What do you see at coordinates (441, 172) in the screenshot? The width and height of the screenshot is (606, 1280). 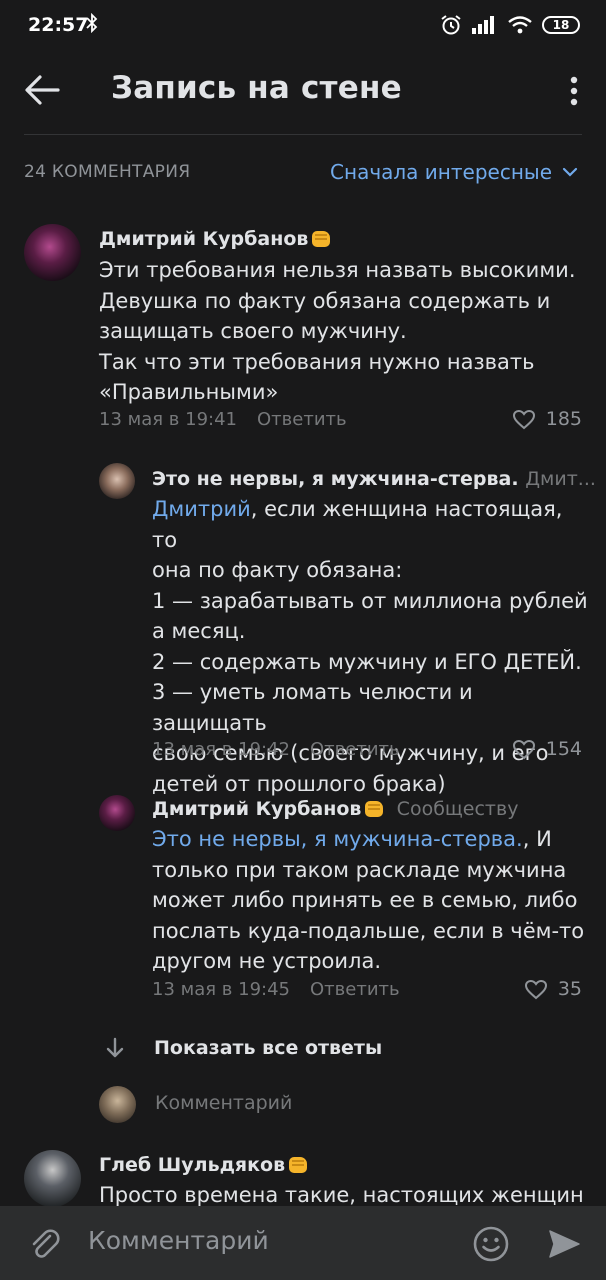 I see `sort-label: Сначала интересные` at bounding box center [441, 172].